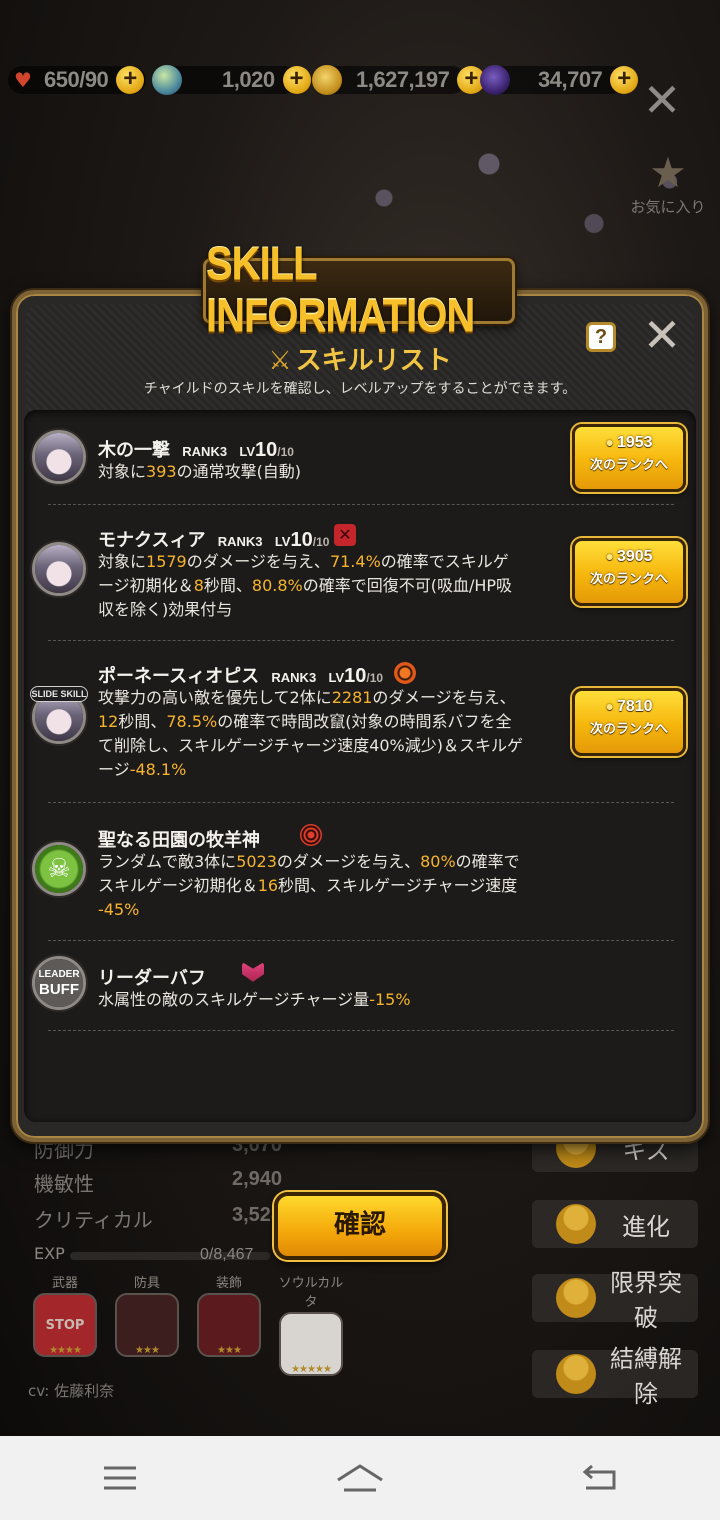  What do you see at coordinates (49, 1253) in the screenshot?
I see `exp-label: EXP` at bounding box center [49, 1253].